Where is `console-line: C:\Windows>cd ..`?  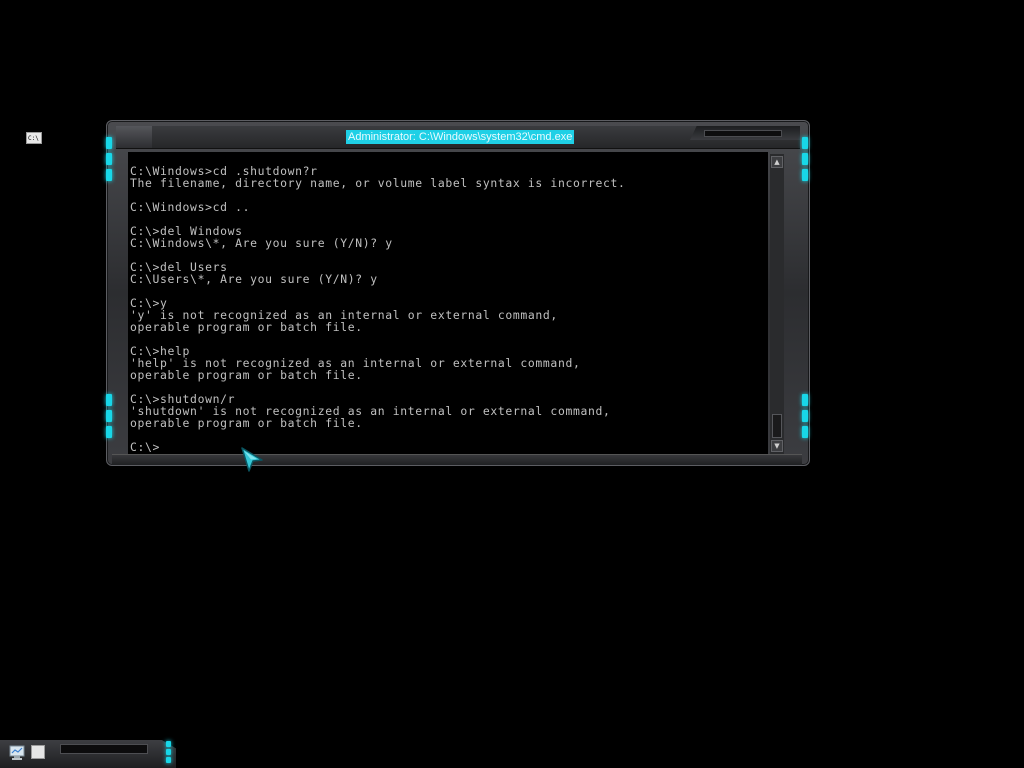
console-line: C:\Windows>cd .. is located at coordinates (190, 207).